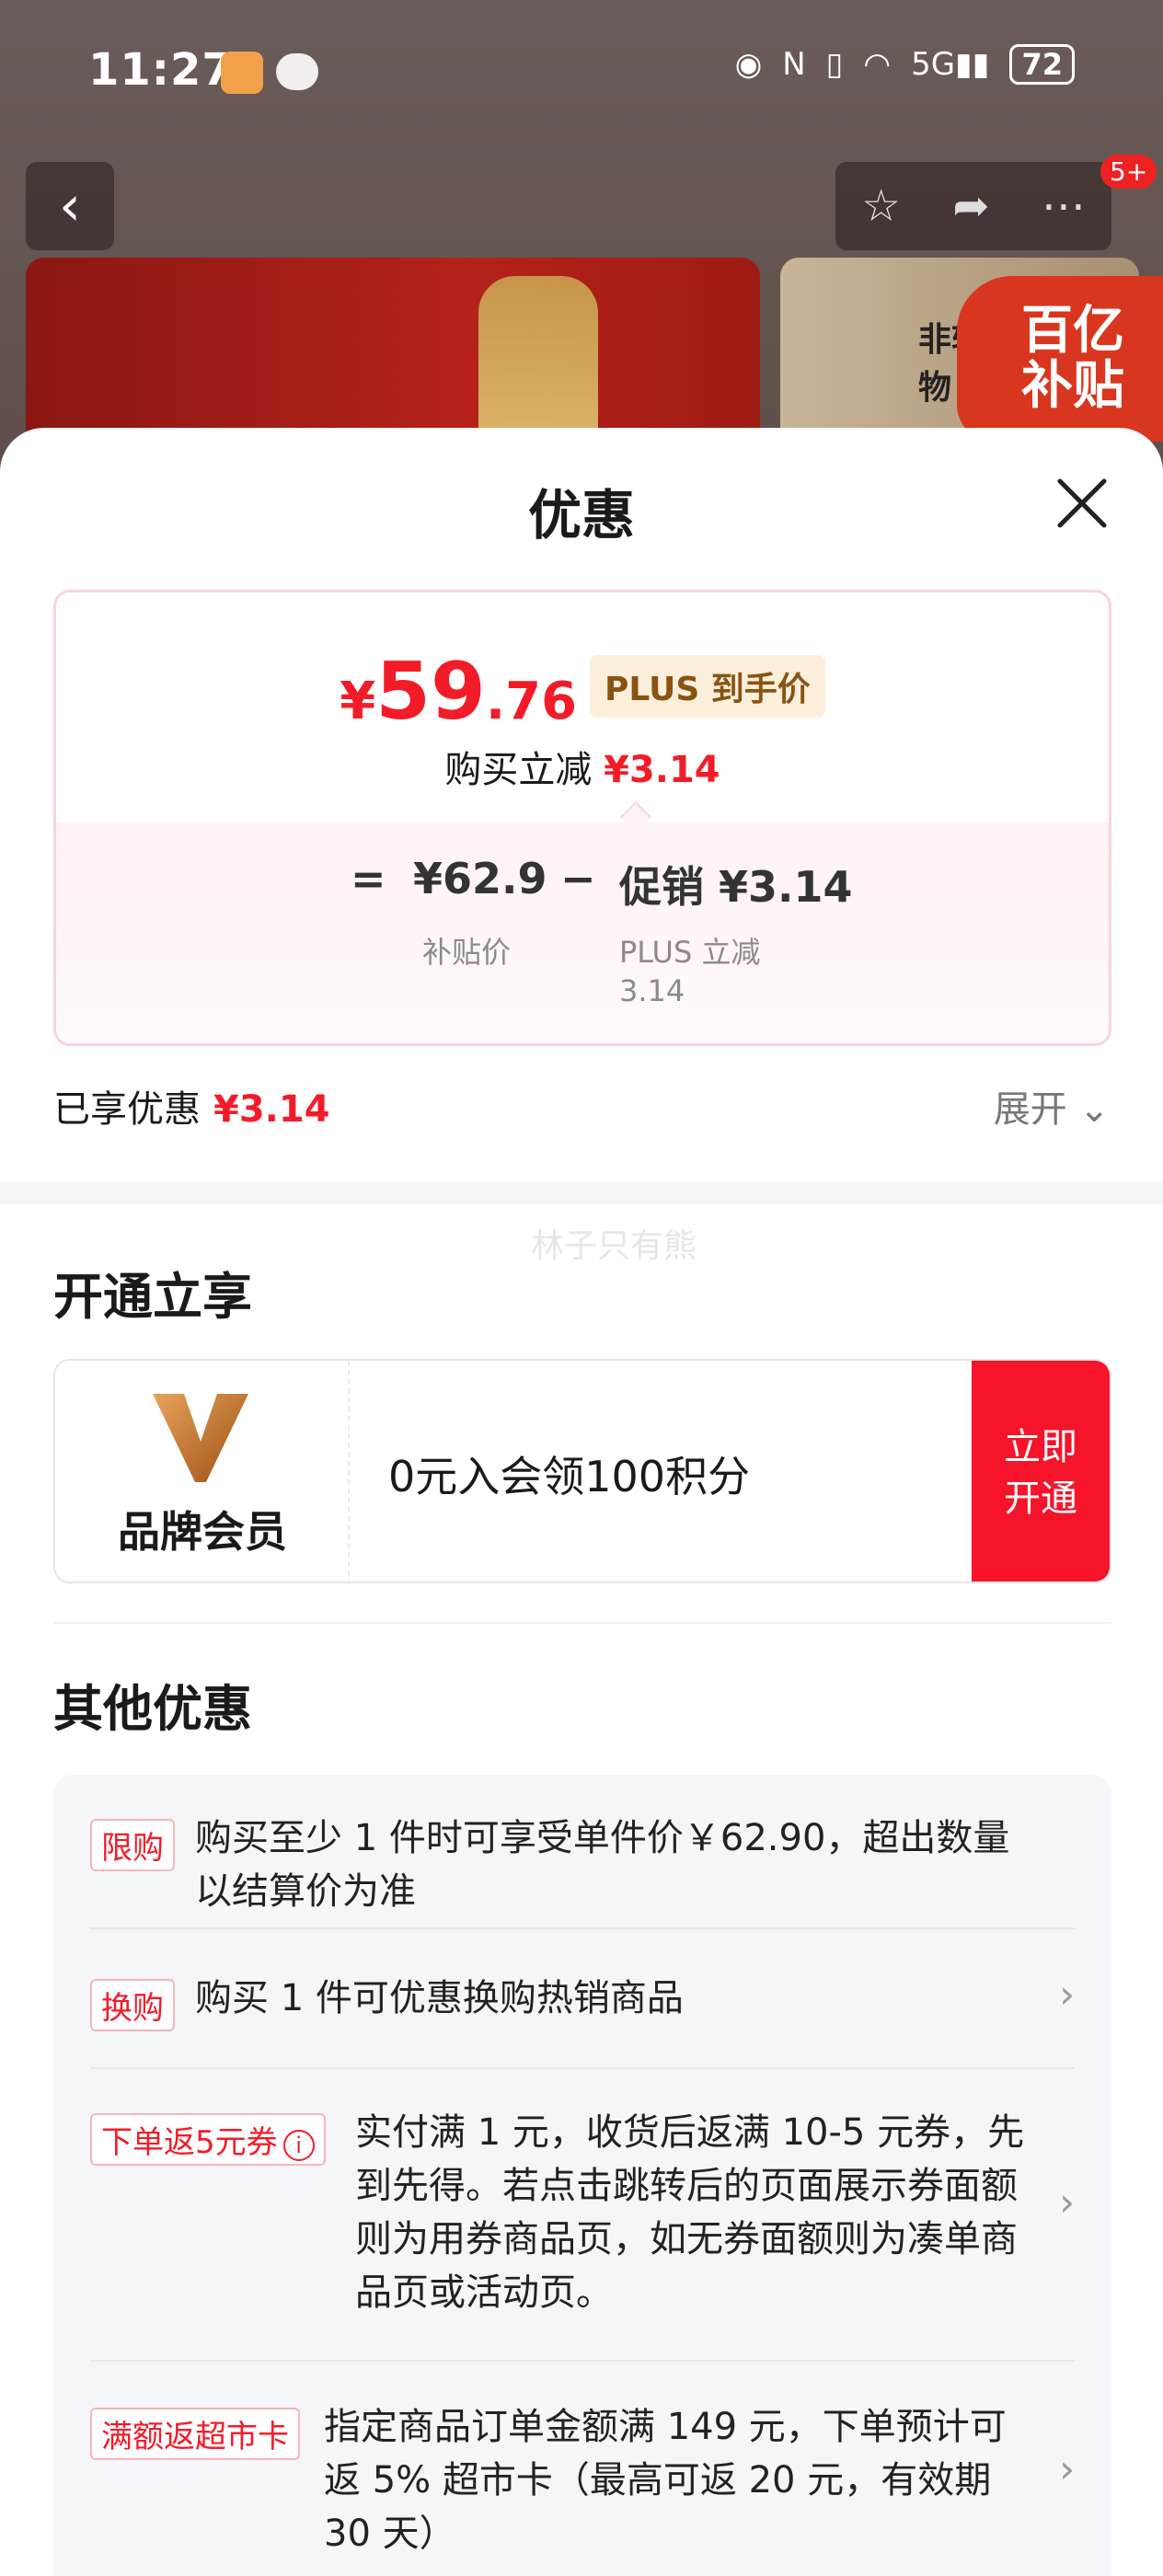 The height and width of the screenshot is (2576, 1163). What do you see at coordinates (603, 1865) in the screenshot?
I see `purchase-limit-desc: 购买至少 1 件时可享受单件价￥62.90，超出数量以结算价为准` at bounding box center [603, 1865].